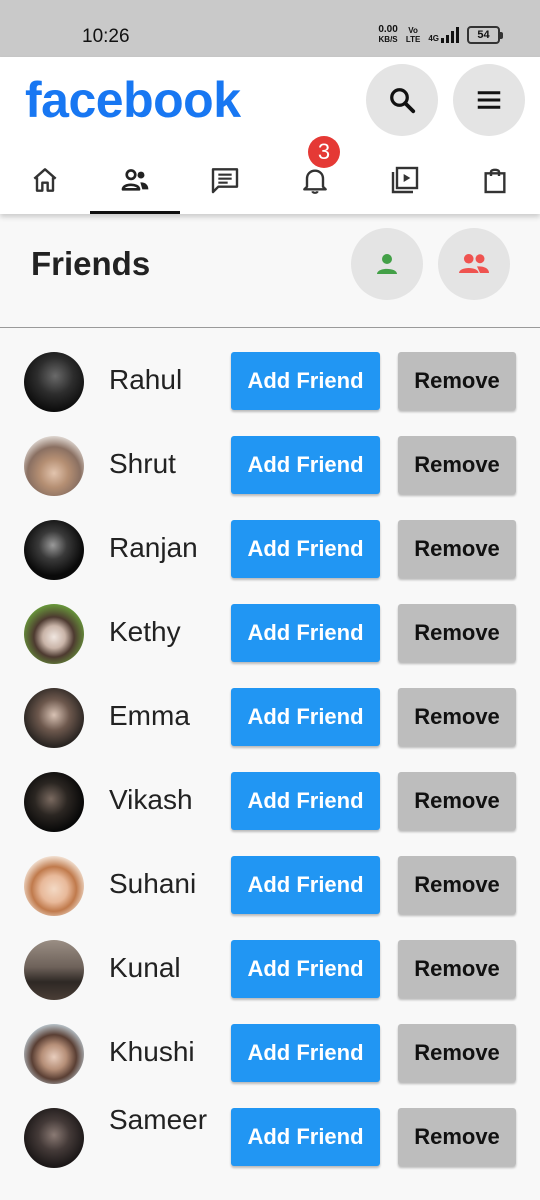 The height and width of the screenshot is (1200, 540). I want to click on search-icon, so click(403, 101).